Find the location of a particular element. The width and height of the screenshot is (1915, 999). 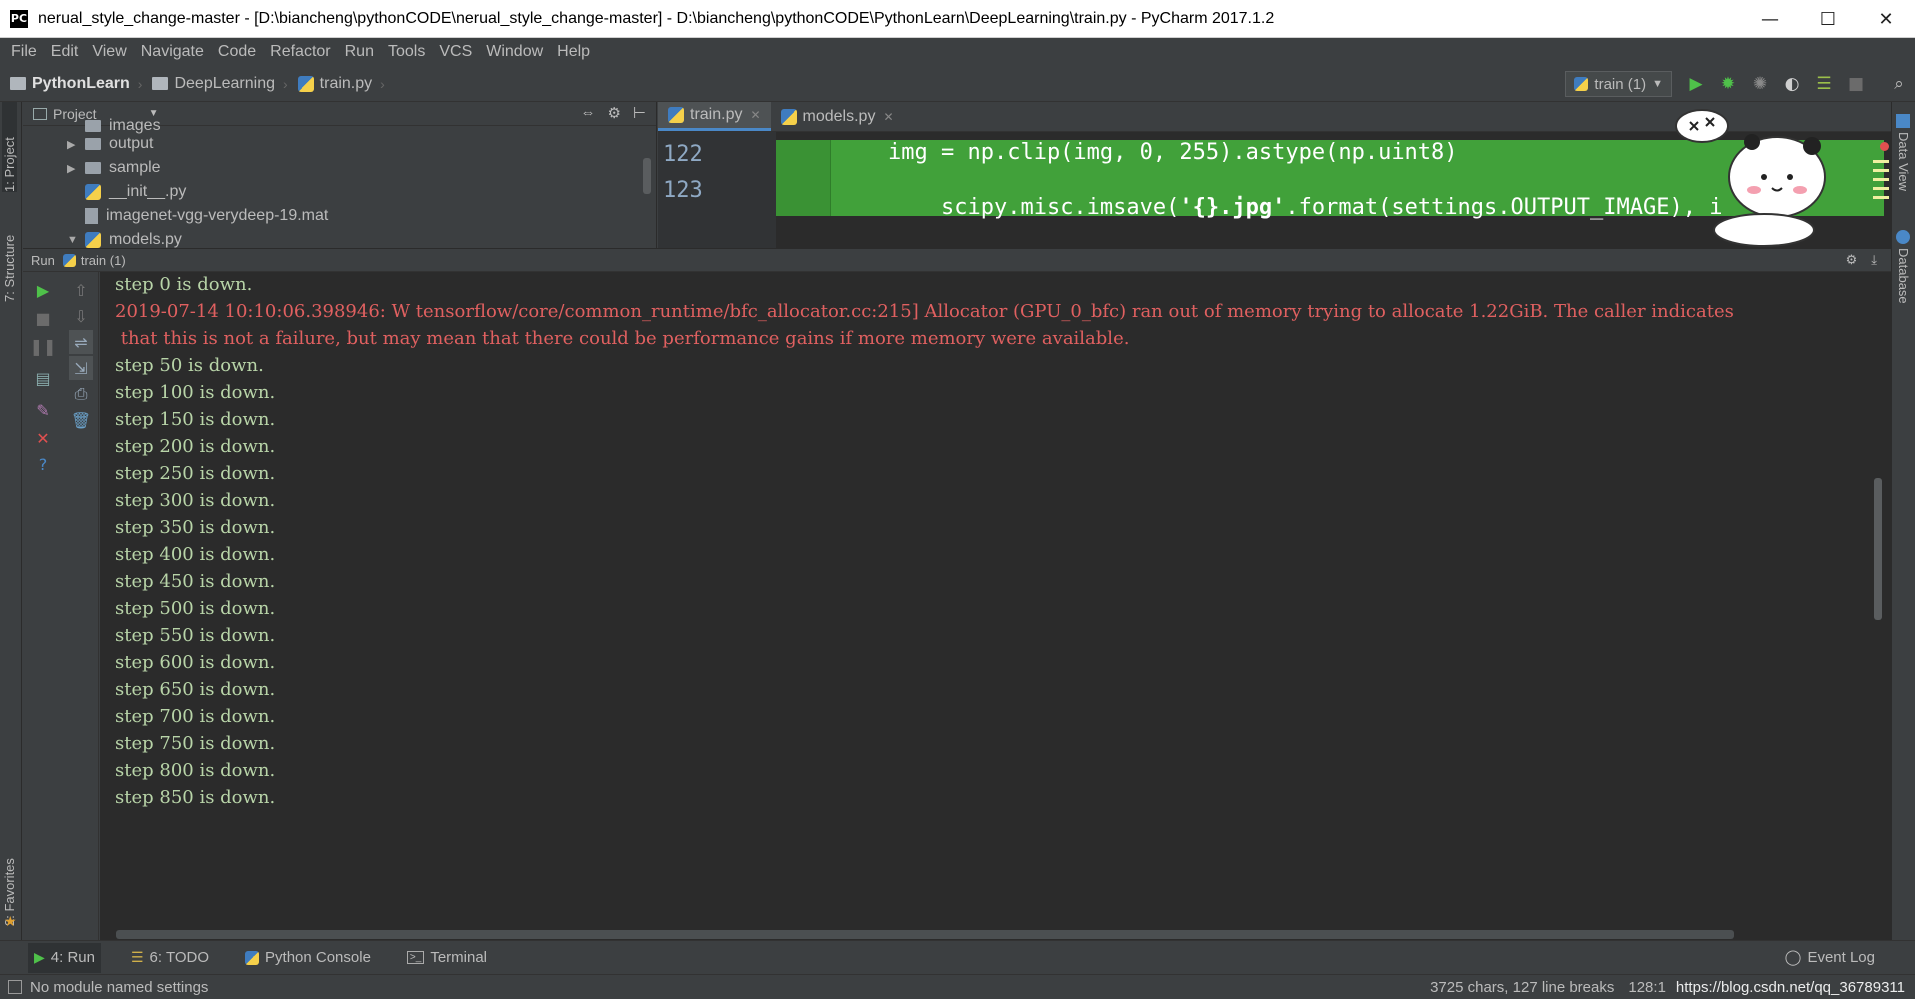

event-log-button: ◯ Event Log is located at coordinates (1830, 957).